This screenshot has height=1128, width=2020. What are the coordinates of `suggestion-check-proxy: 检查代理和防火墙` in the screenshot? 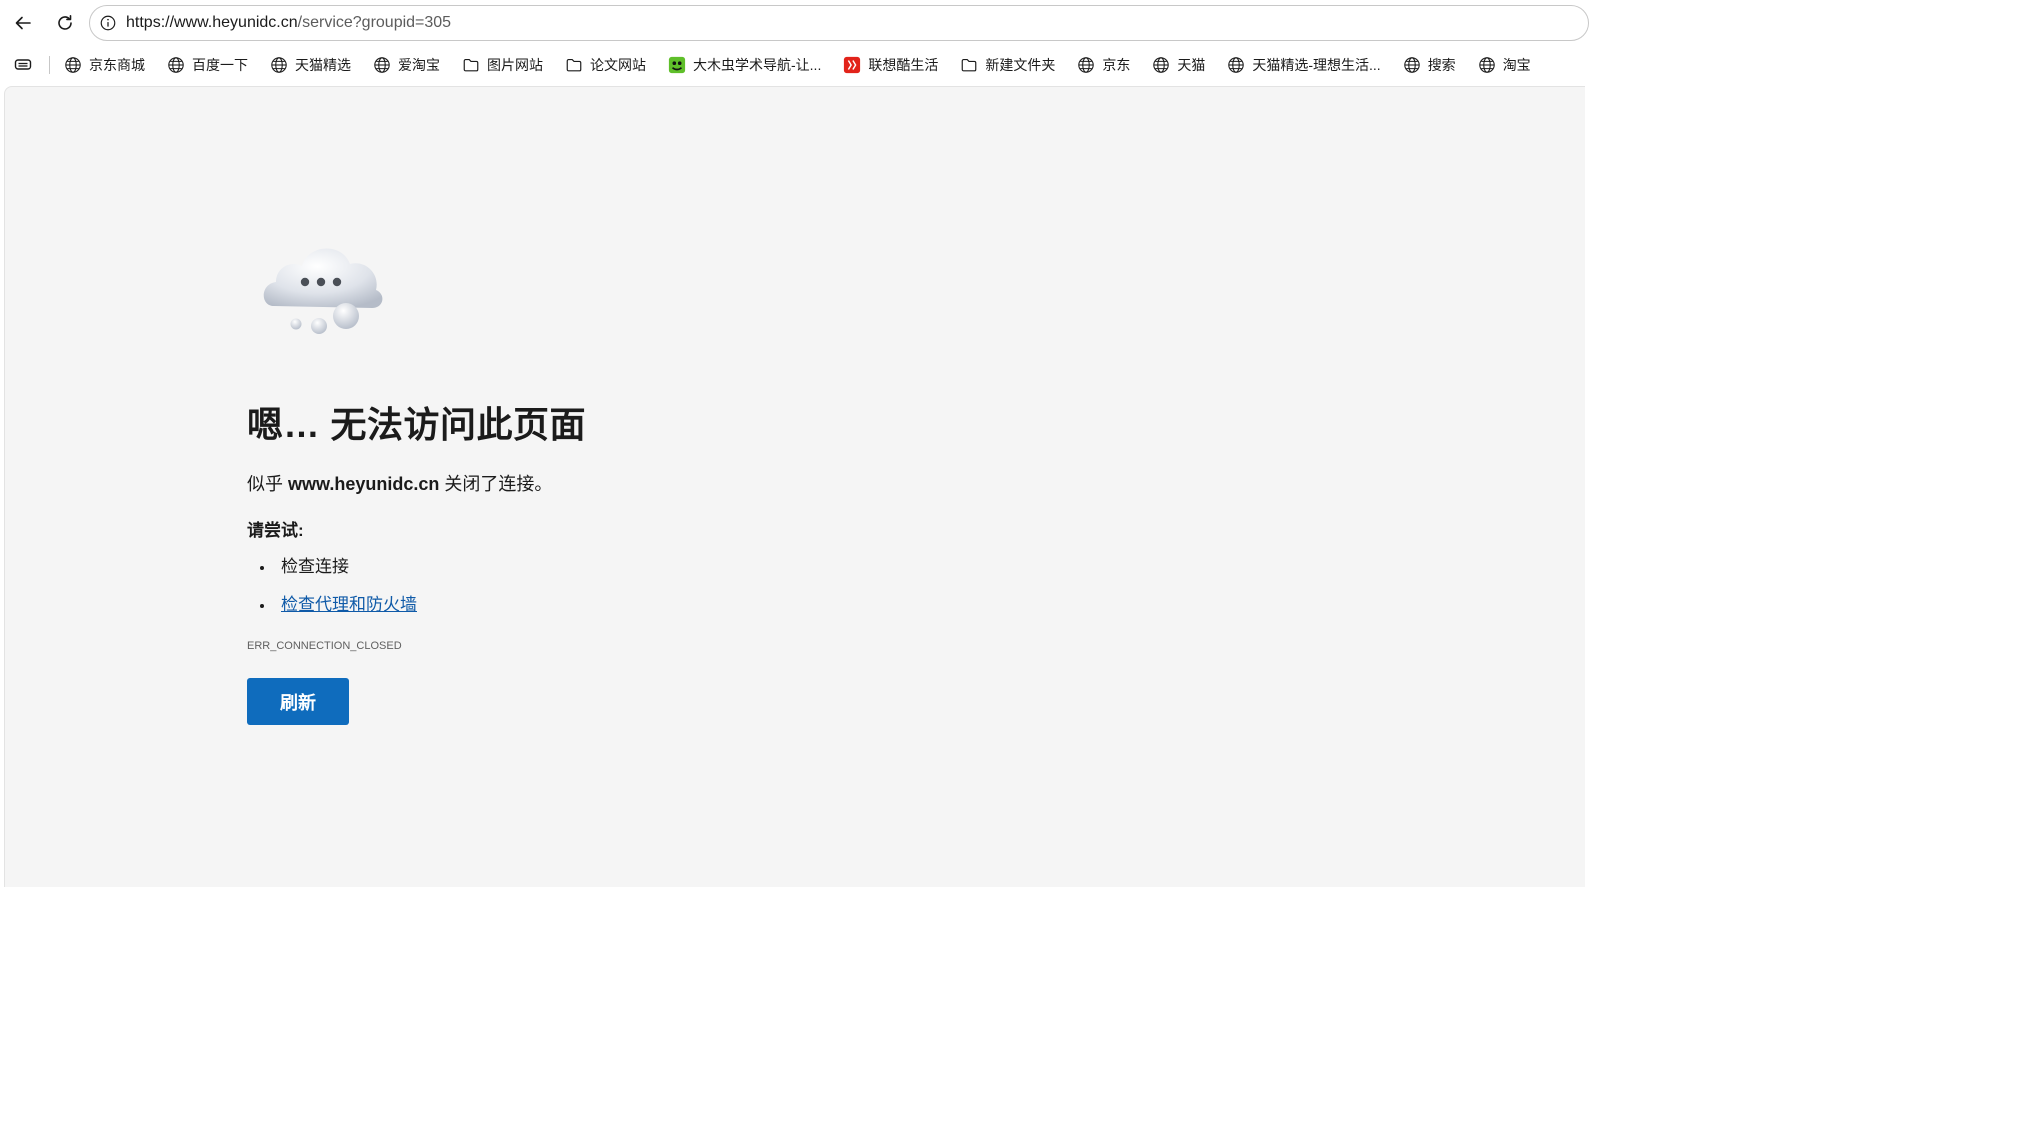 It's located at (332, 611).